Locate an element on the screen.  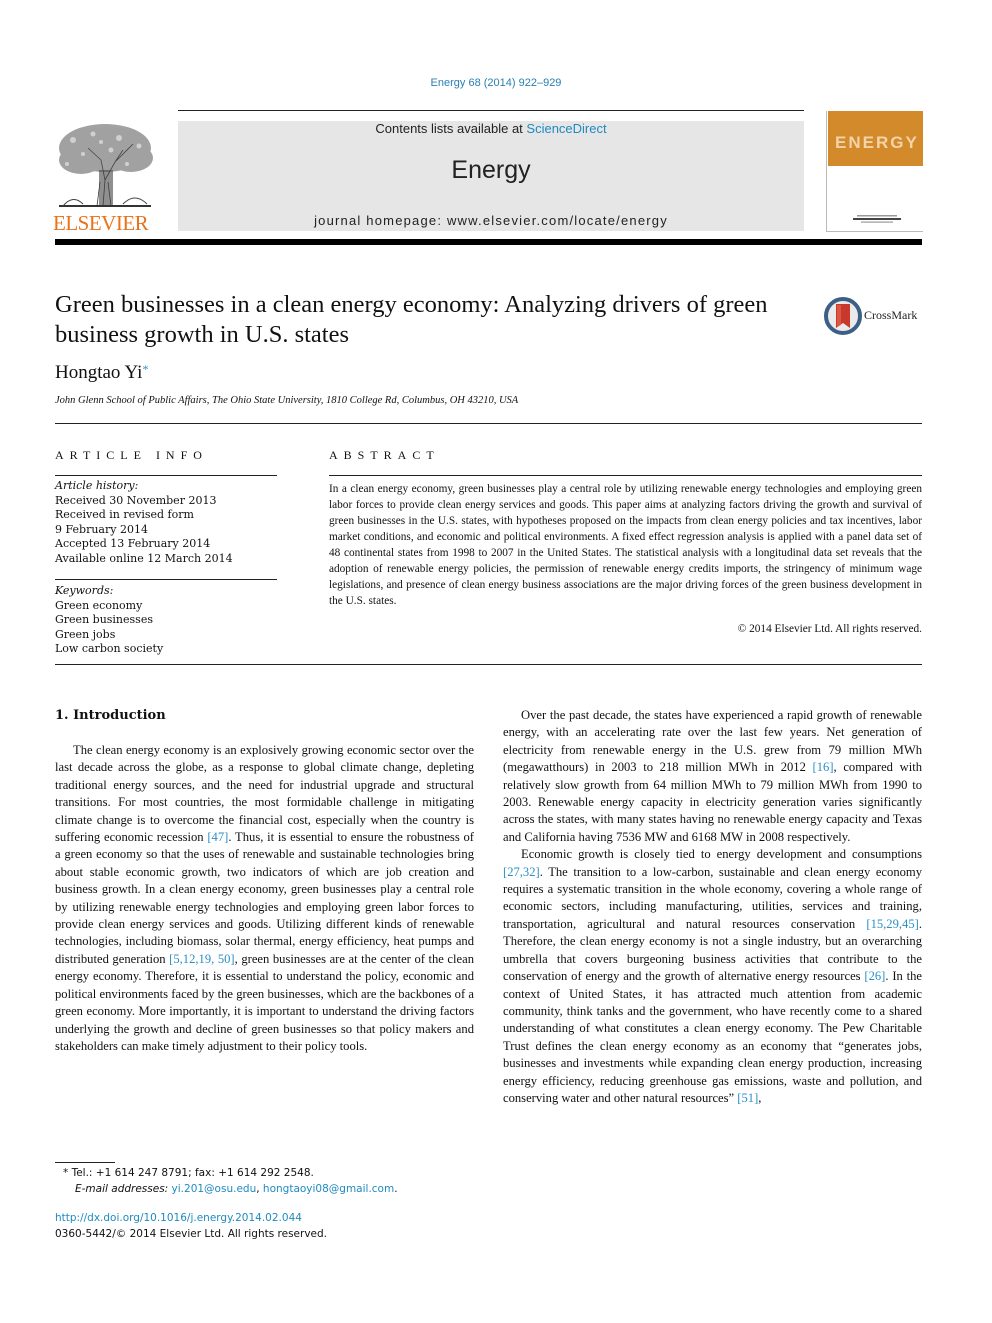
abstract-divider is located at coordinates (625, 475).